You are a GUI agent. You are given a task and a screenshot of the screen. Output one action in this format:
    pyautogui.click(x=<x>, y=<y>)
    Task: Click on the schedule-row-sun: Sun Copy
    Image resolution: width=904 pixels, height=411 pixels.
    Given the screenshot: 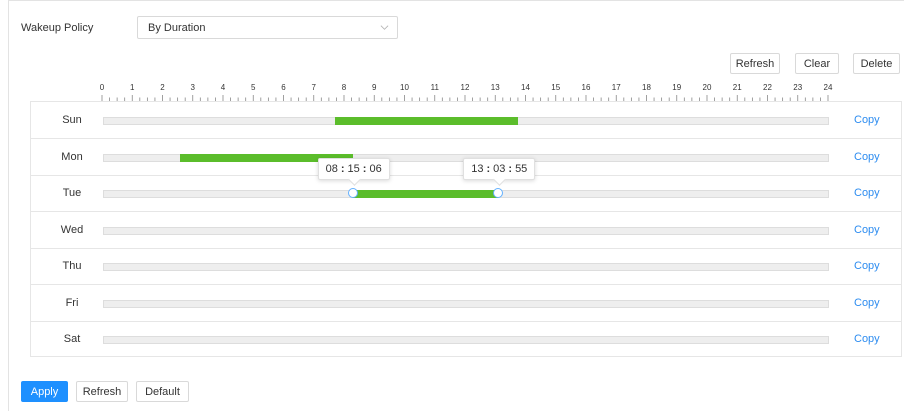 What is the action you would take?
    pyautogui.click(x=466, y=120)
    